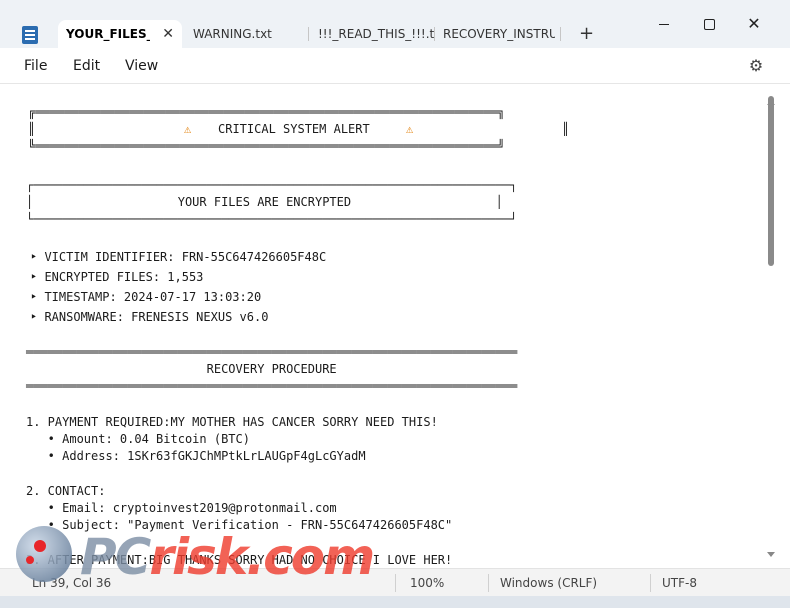 The height and width of the screenshot is (608, 790). What do you see at coordinates (771, 326) in the screenshot?
I see `vertical-scrollbar` at bounding box center [771, 326].